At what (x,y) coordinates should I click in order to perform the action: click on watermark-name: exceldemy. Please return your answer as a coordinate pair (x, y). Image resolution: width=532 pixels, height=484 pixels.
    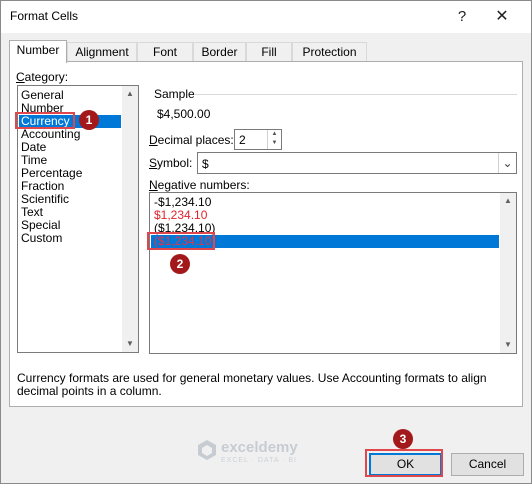
    Looking at the image, I should click on (259, 447).